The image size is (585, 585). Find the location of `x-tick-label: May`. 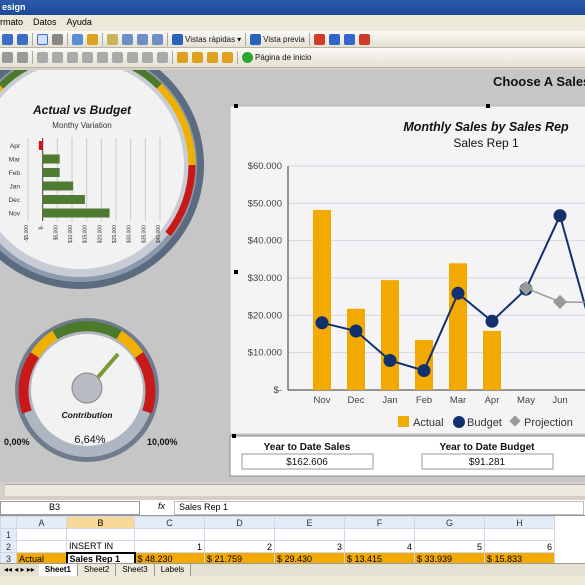

x-tick-label: May is located at coordinates (526, 400).